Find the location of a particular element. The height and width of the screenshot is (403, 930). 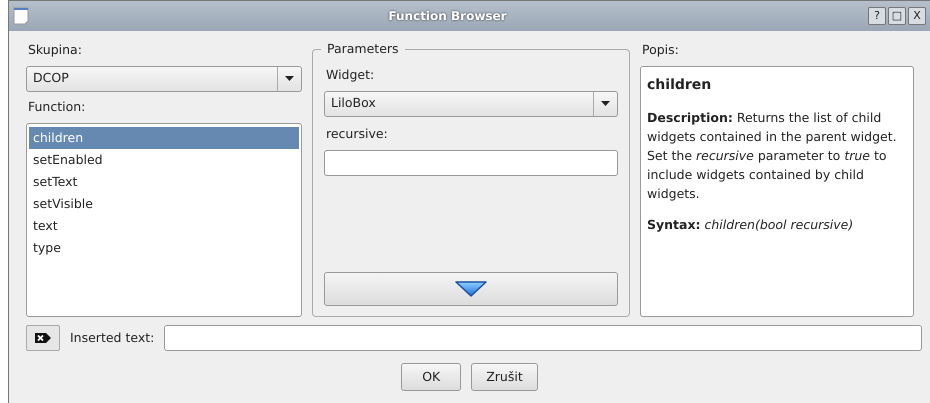

description-text: Syntax: children(bool recursive) is located at coordinates (750, 225).